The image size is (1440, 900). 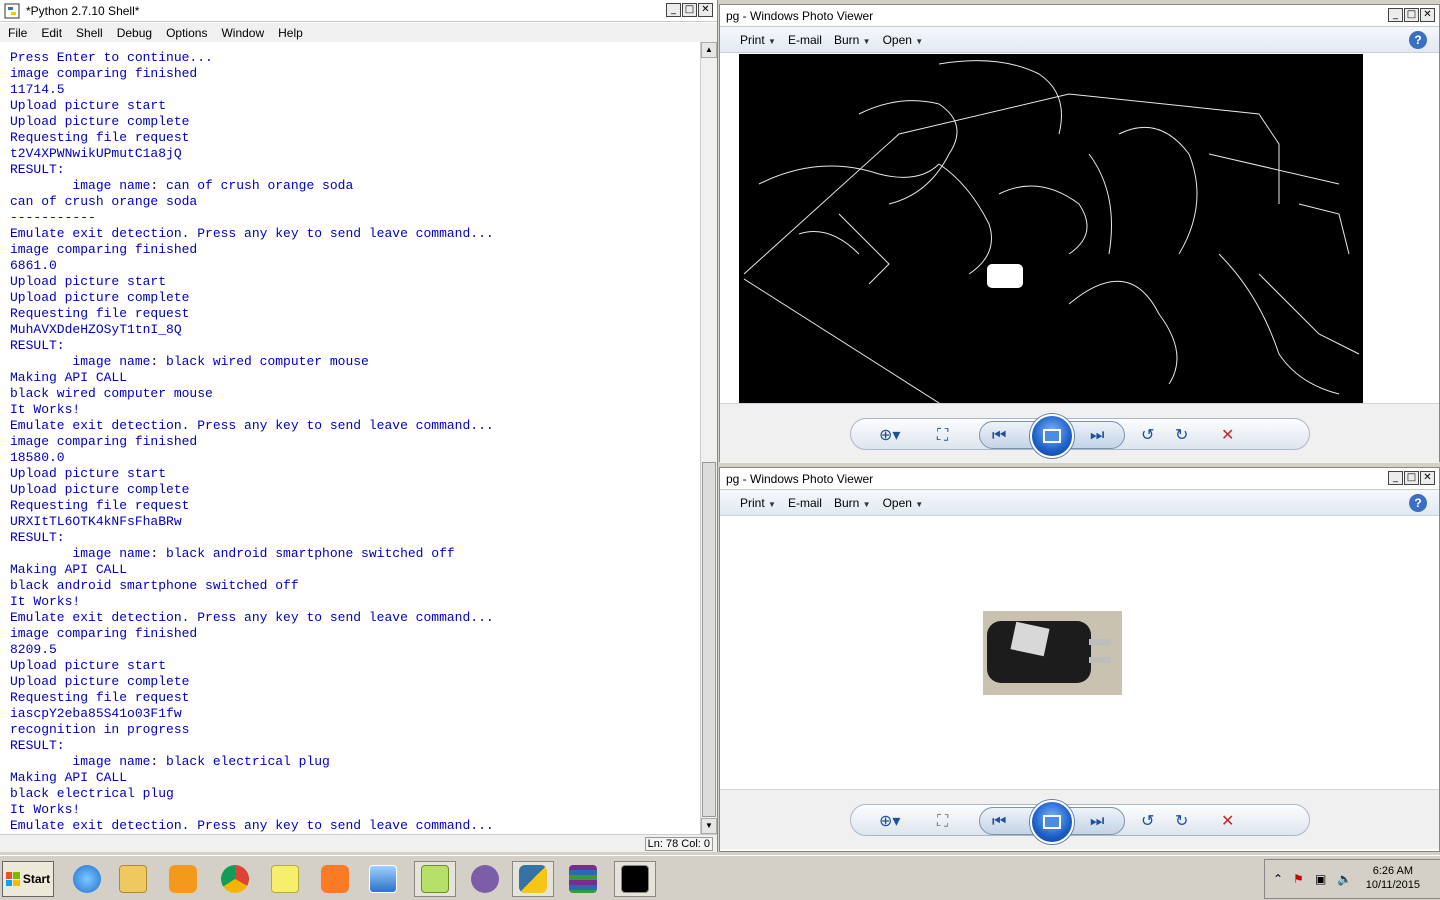 I want to click on clock-date: 10/11/2015, so click(x=1392, y=885).